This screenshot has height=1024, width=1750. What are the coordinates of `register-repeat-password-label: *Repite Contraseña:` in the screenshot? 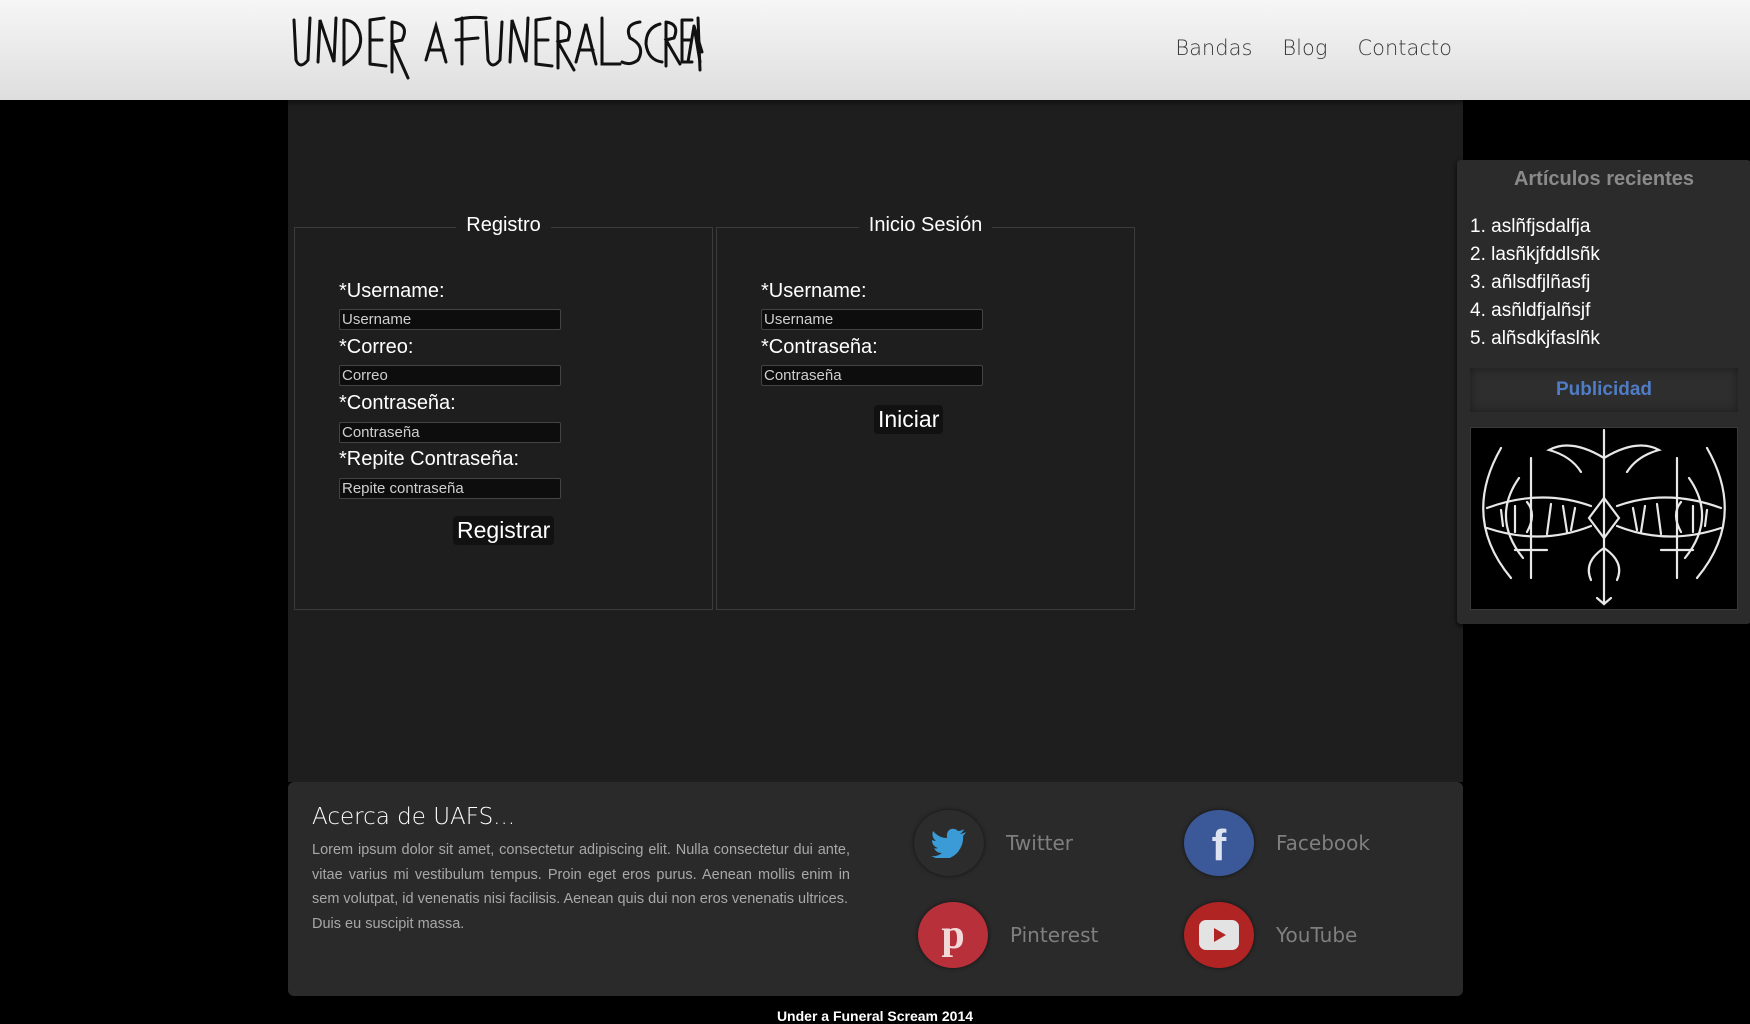 It's located at (429, 459).